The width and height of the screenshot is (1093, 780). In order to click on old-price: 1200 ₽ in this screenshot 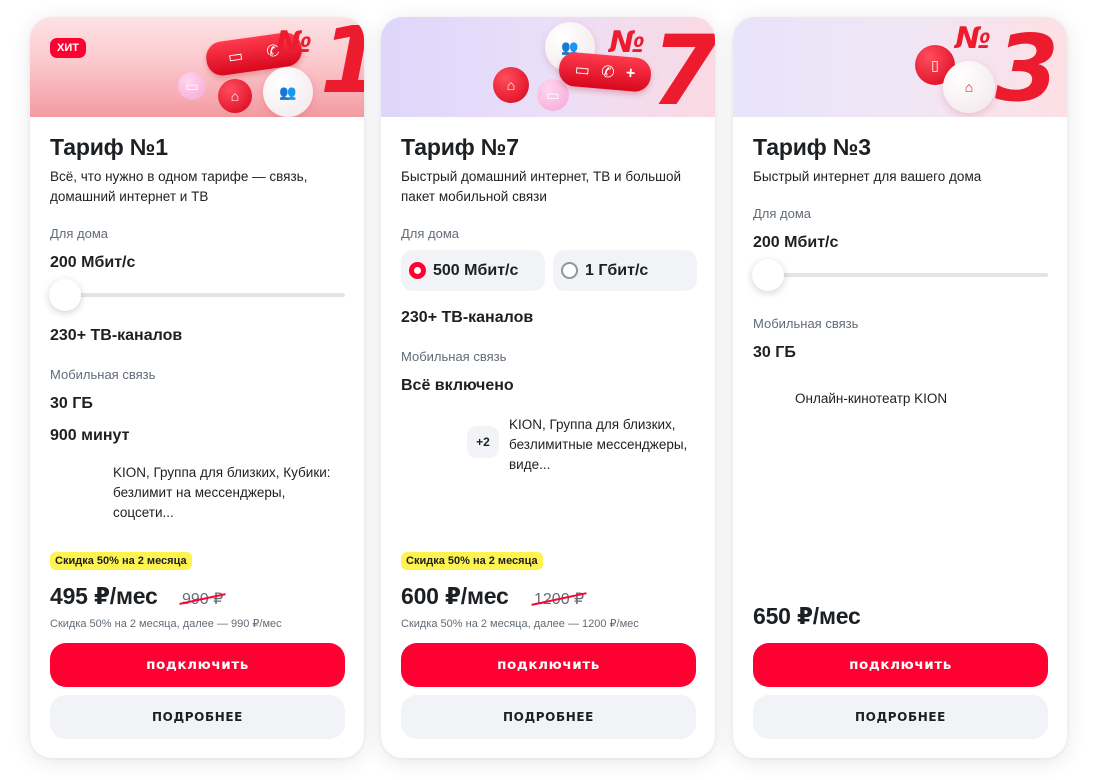, I will do `click(559, 599)`.